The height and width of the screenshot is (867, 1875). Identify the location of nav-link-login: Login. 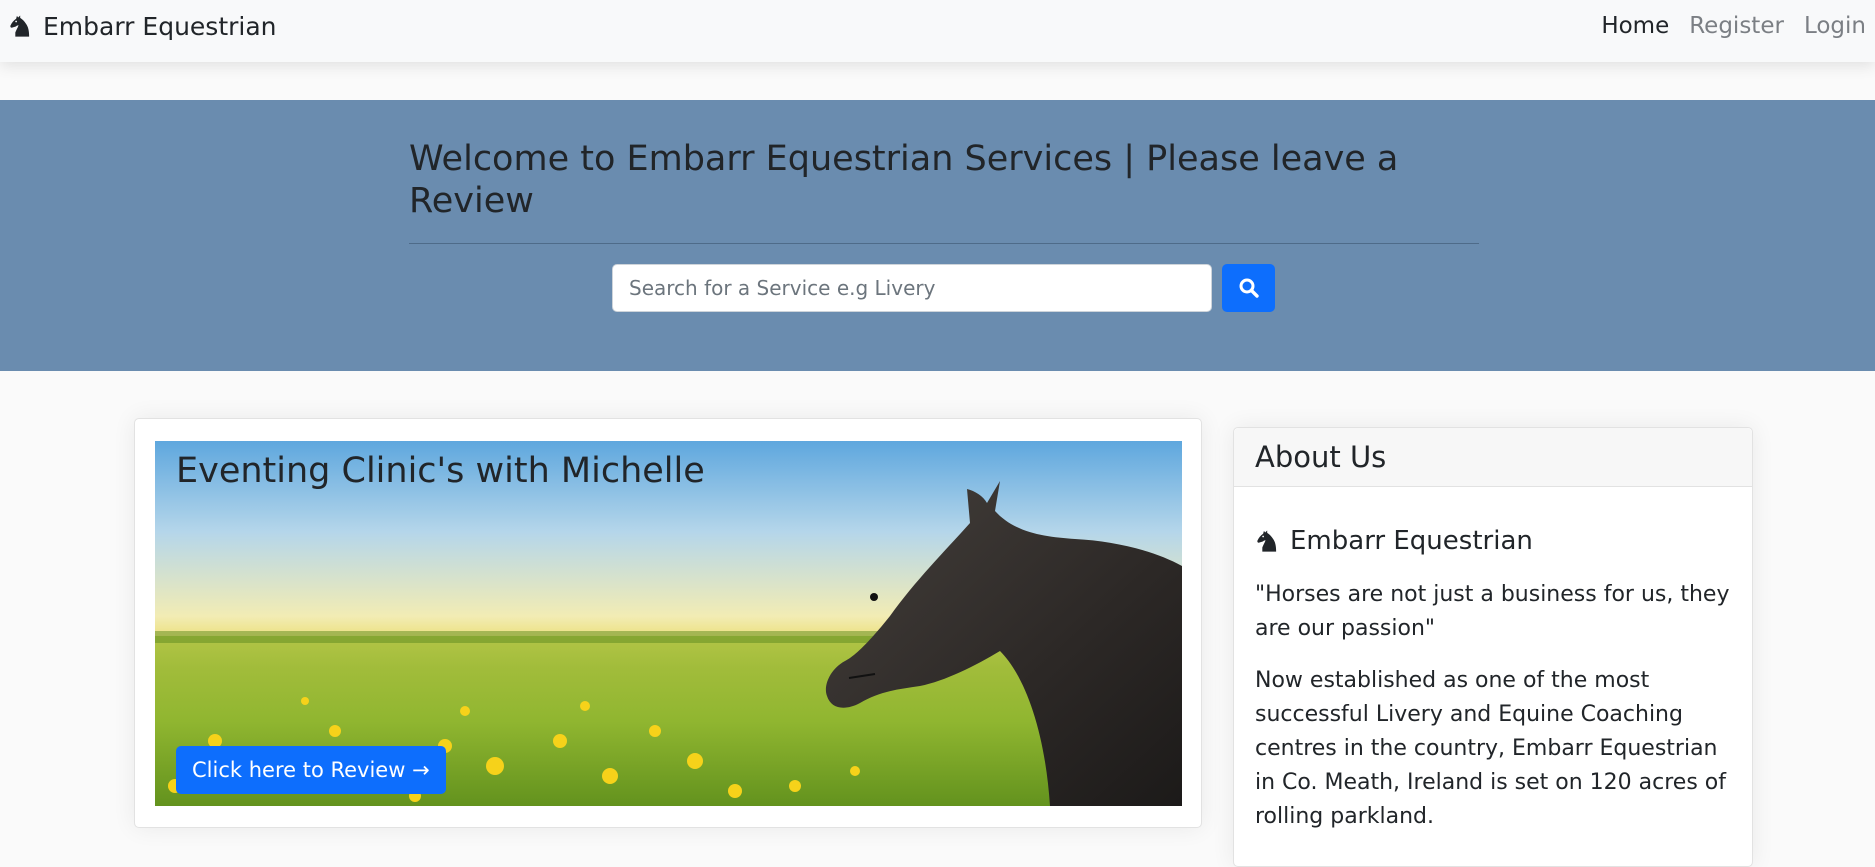
(1834, 26).